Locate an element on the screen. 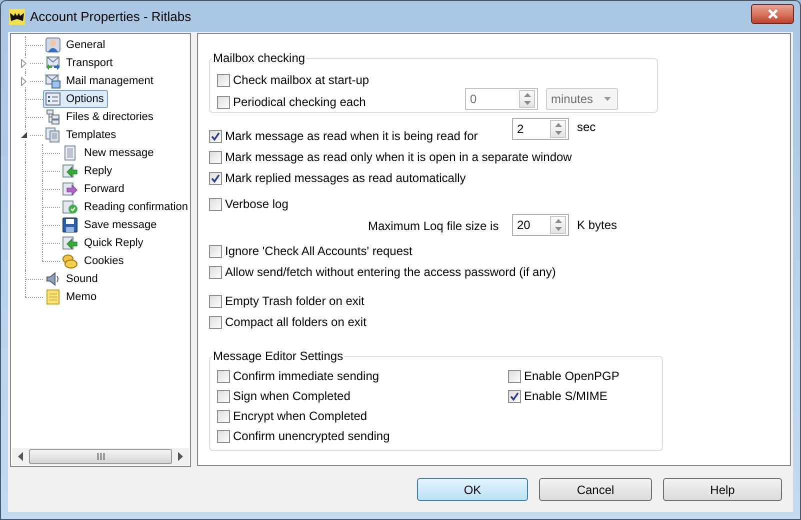 The height and width of the screenshot is (520, 801). grip-icon is located at coordinates (100, 456).